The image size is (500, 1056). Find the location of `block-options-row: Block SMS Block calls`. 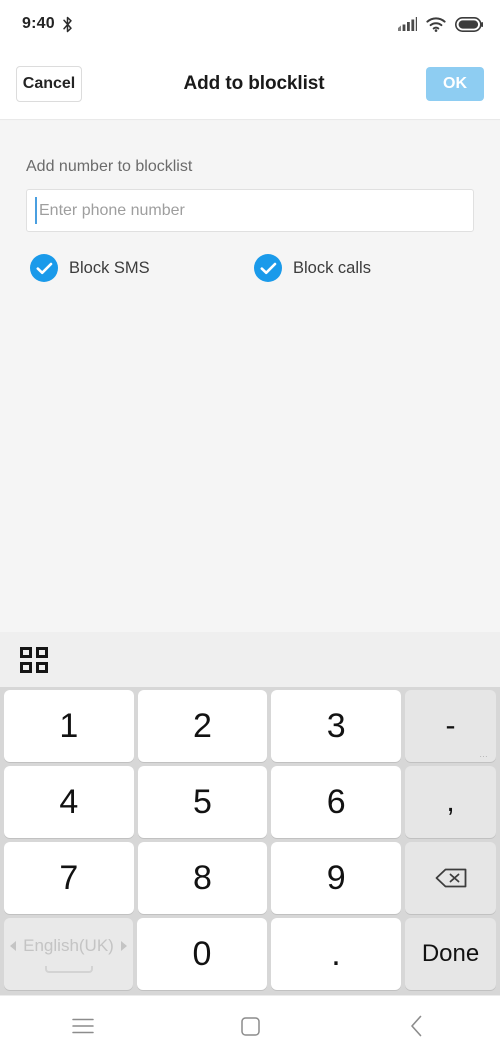

block-options-row: Block SMS Block calls is located at coordinates (250, 269).